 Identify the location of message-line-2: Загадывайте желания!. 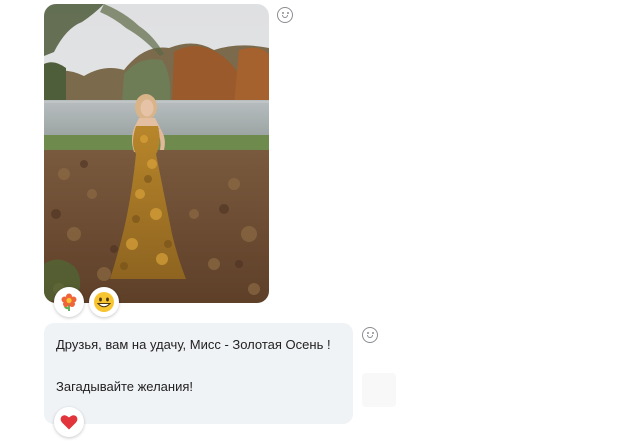
(125, 386).